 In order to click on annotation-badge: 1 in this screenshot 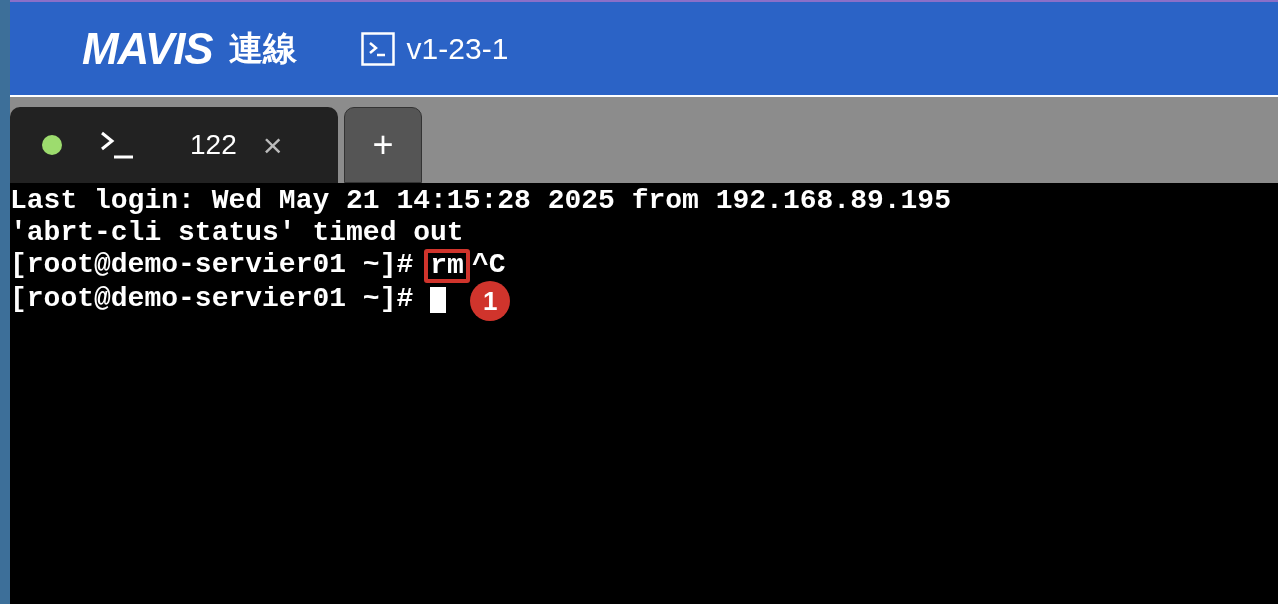, I will do `click(490, 301)`.